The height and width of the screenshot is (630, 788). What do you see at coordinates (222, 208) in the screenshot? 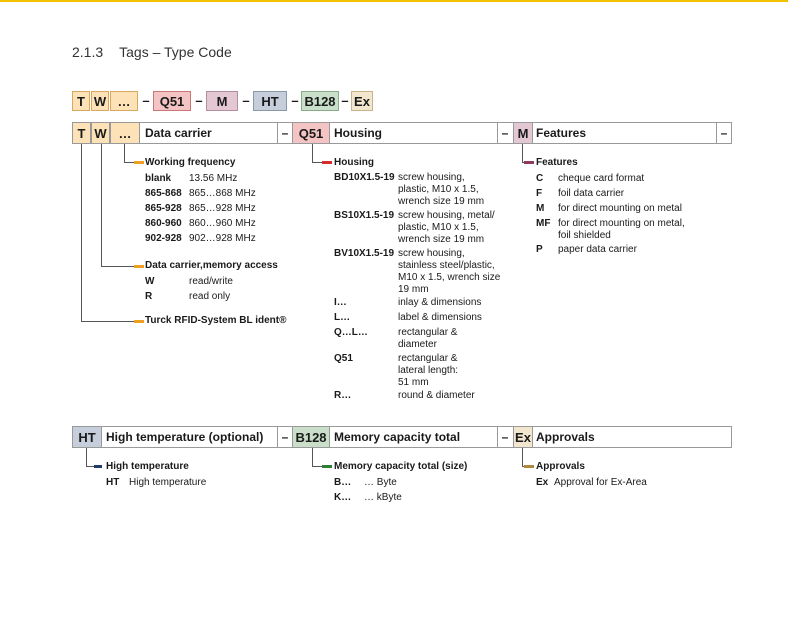
I see `wf-desc: 865…928 MHz` at bounding box center [222, 208].